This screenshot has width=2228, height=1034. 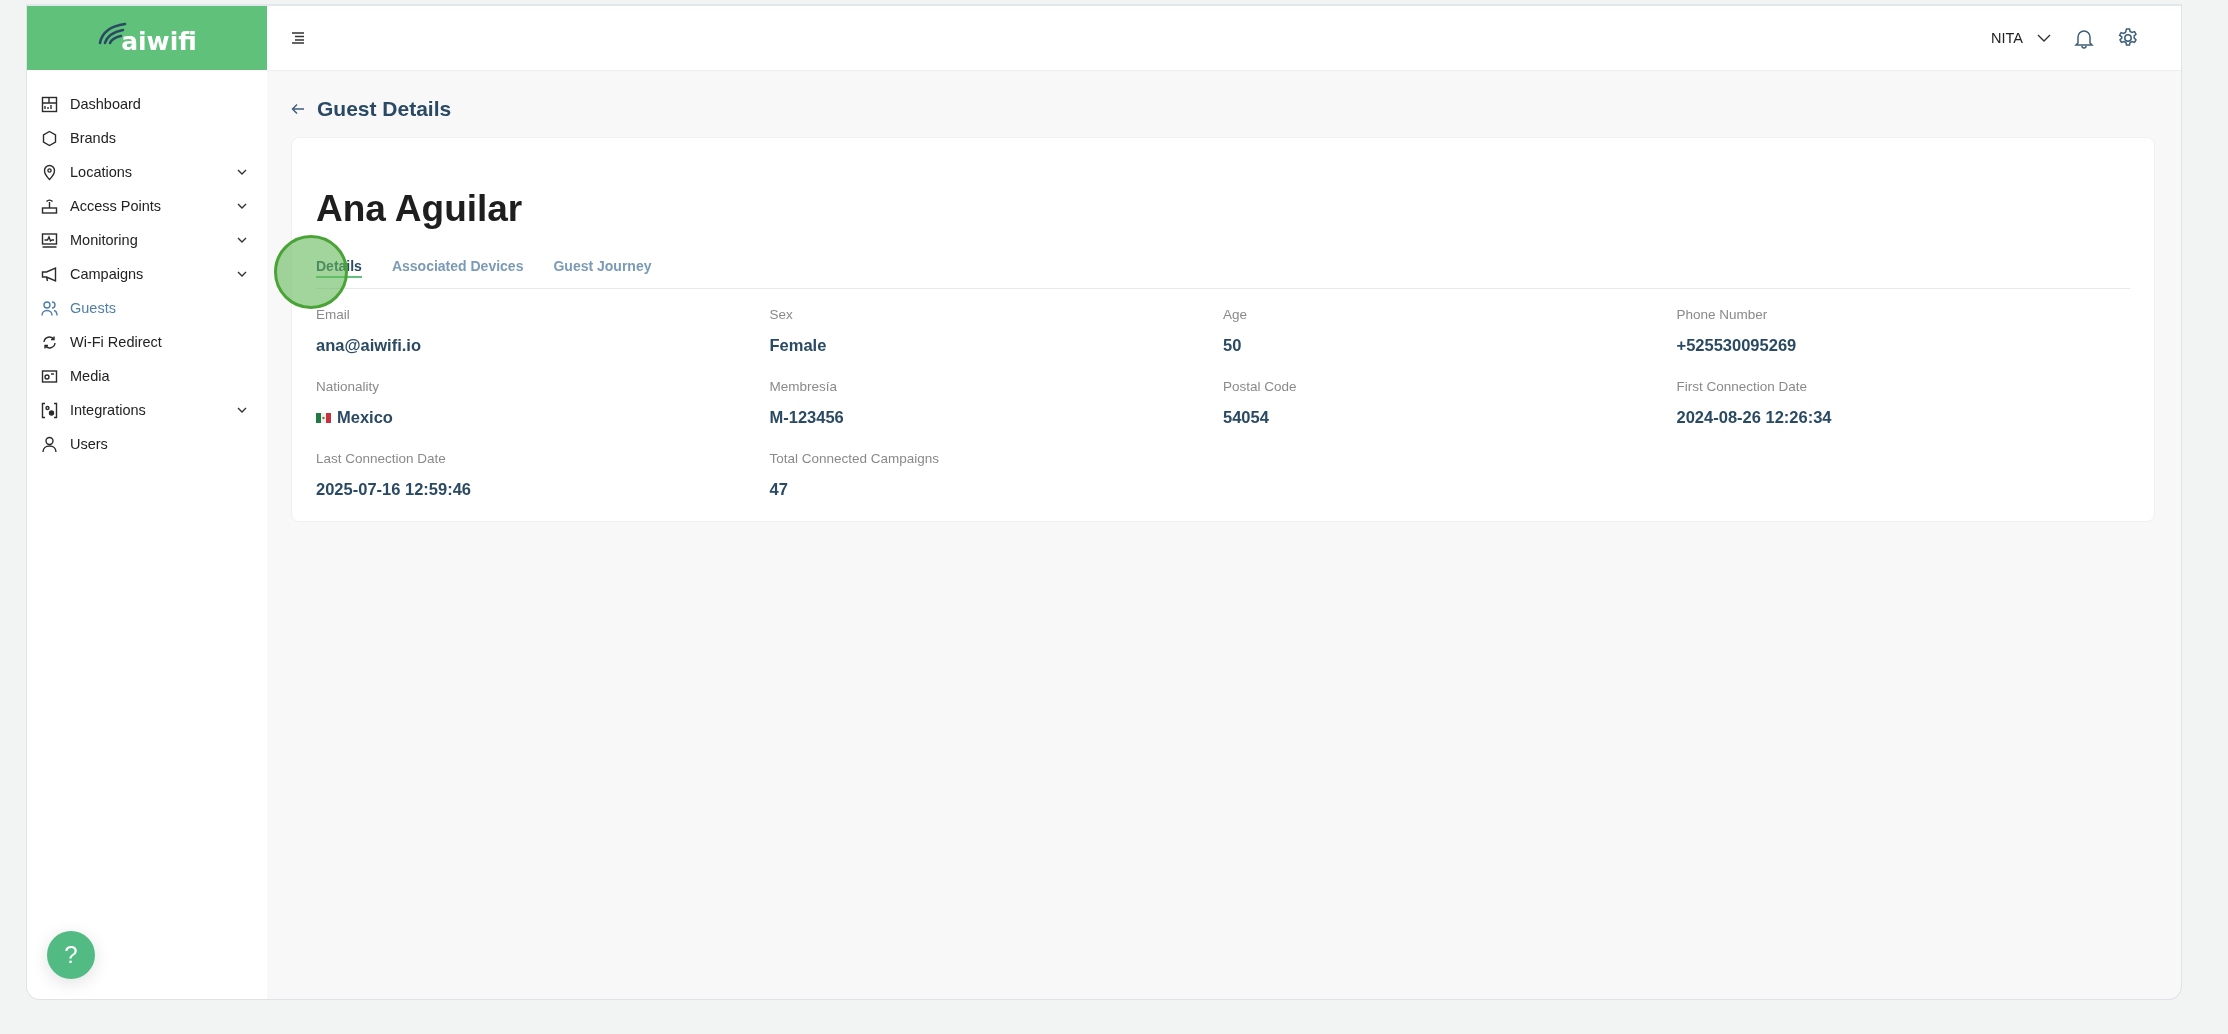 I want to click on back-arrow-icon, so click(x=298, y=109).